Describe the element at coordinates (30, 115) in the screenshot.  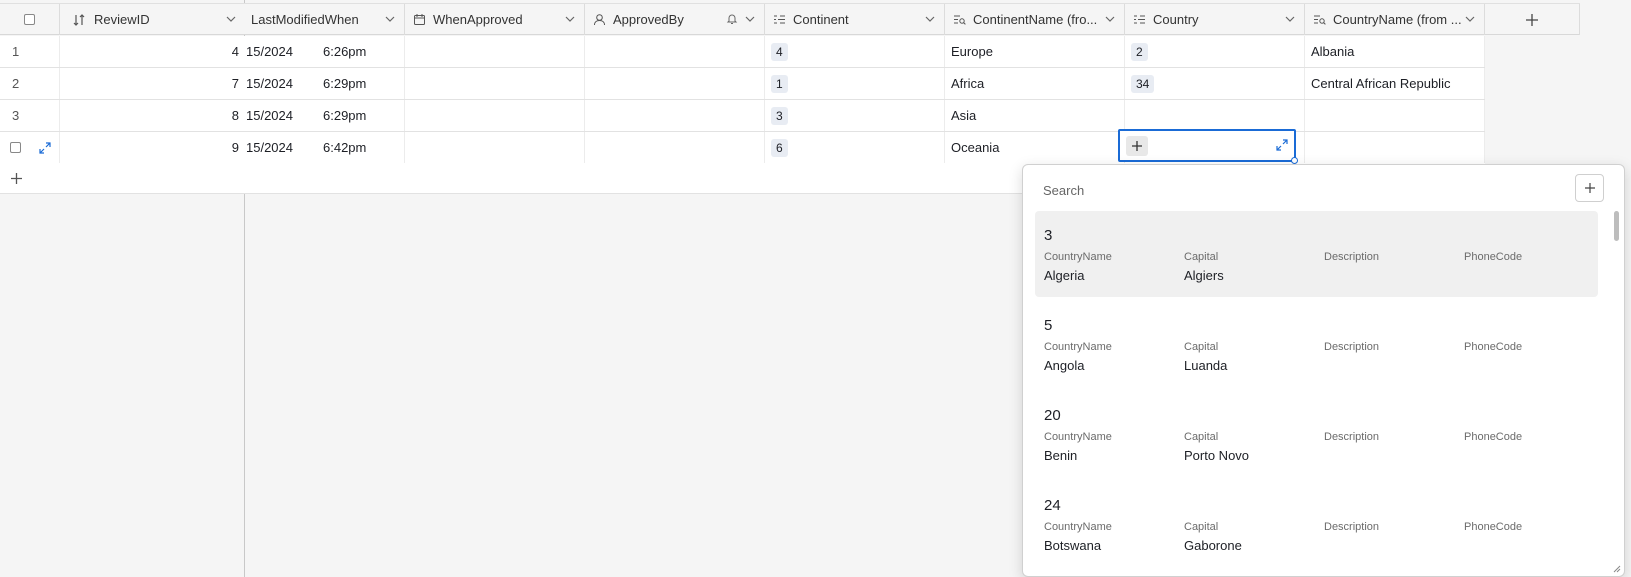
I see `row-number: 3` at that location.